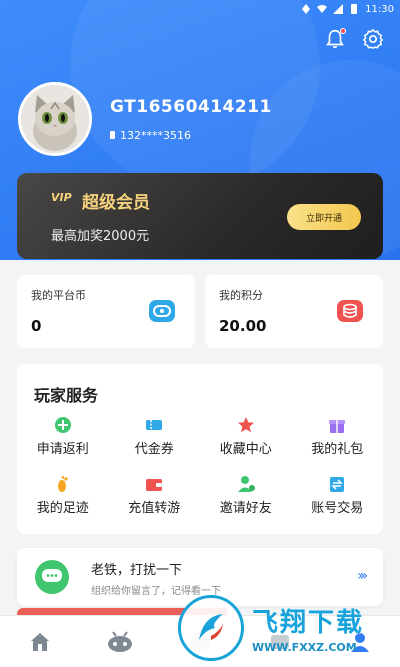 This screenshot has width=400, height=667. I want to click on watermark: 飞翔下载 WWW.FXXZ.COM, so click(289, 627).